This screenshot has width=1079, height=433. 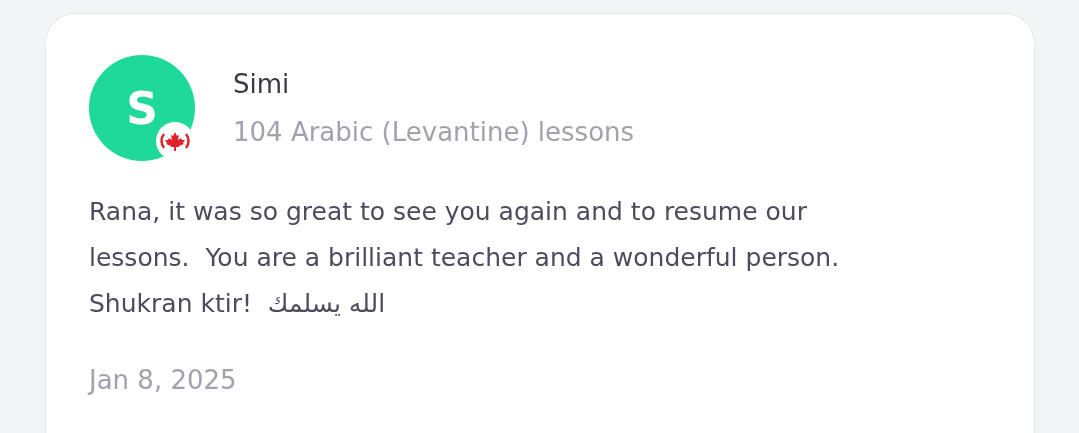 I want to click on lesson-count: 104 Arabic (Levantine) lessons, so click(x=434, y=132).